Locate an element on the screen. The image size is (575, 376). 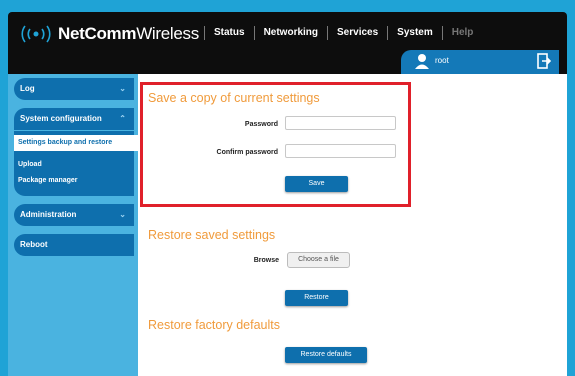
password-label: Password is located at coordinates (261, 124).